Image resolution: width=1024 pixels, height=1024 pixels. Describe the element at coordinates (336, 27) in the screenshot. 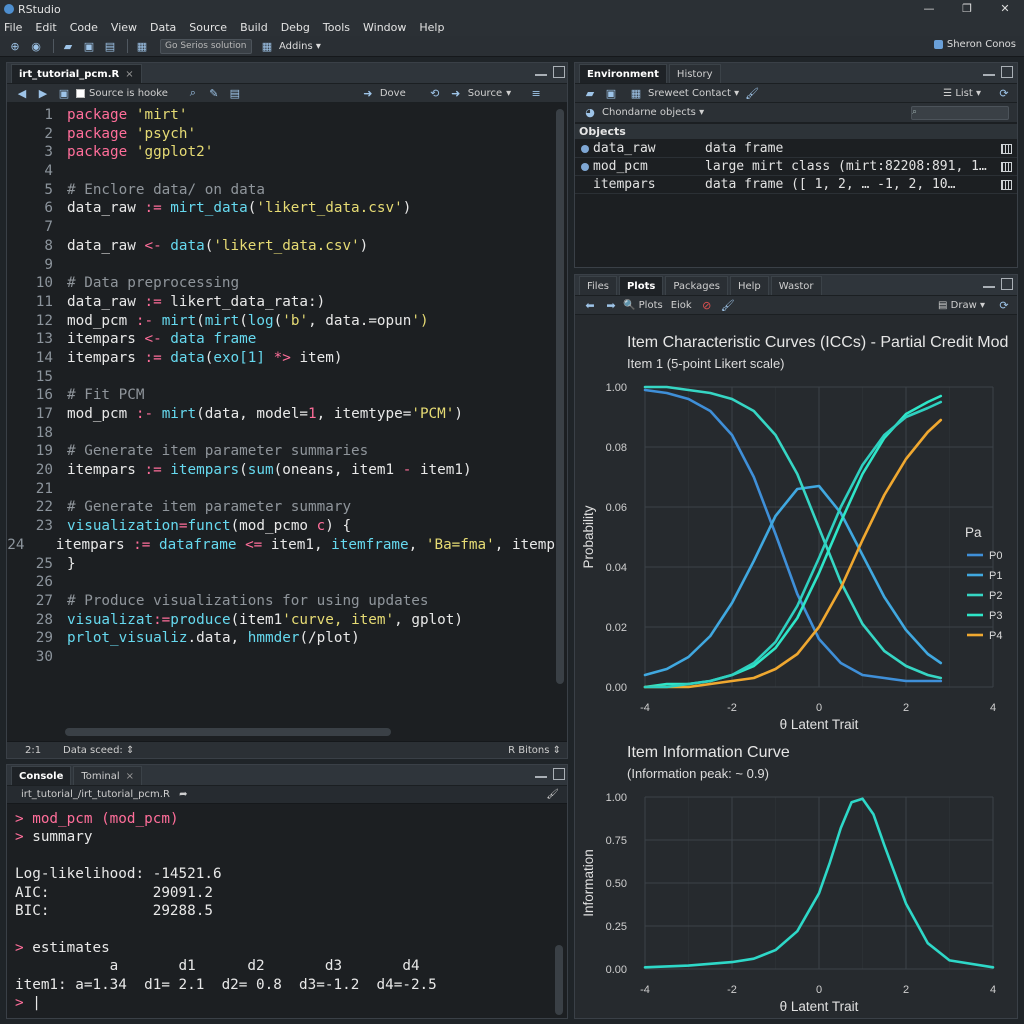

I see `menu-tools: Tools` at that location.